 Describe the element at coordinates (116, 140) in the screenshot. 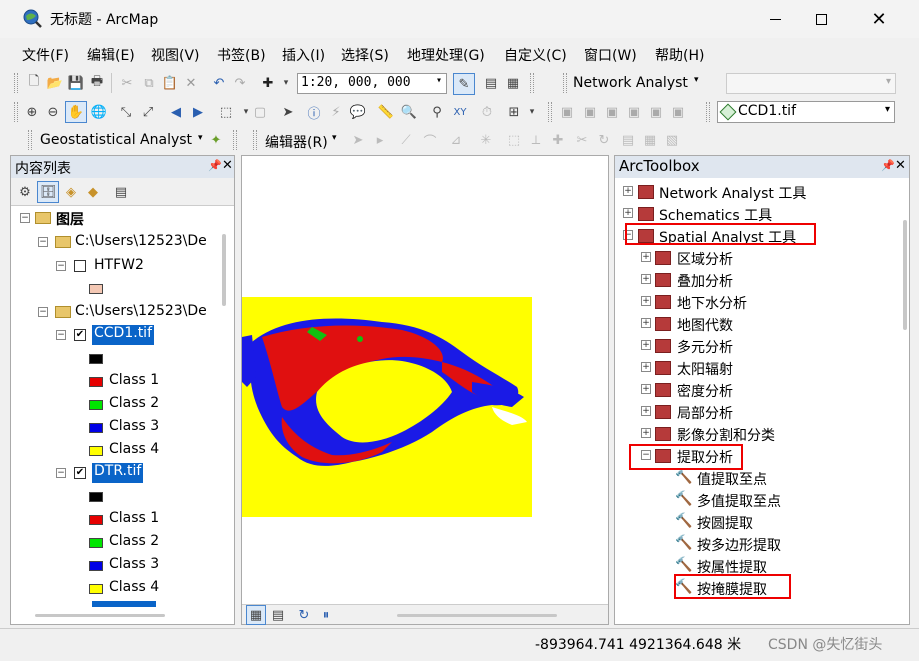

I see `geostatistical-analyst-menu: Geostatistical Analyst` at that location.